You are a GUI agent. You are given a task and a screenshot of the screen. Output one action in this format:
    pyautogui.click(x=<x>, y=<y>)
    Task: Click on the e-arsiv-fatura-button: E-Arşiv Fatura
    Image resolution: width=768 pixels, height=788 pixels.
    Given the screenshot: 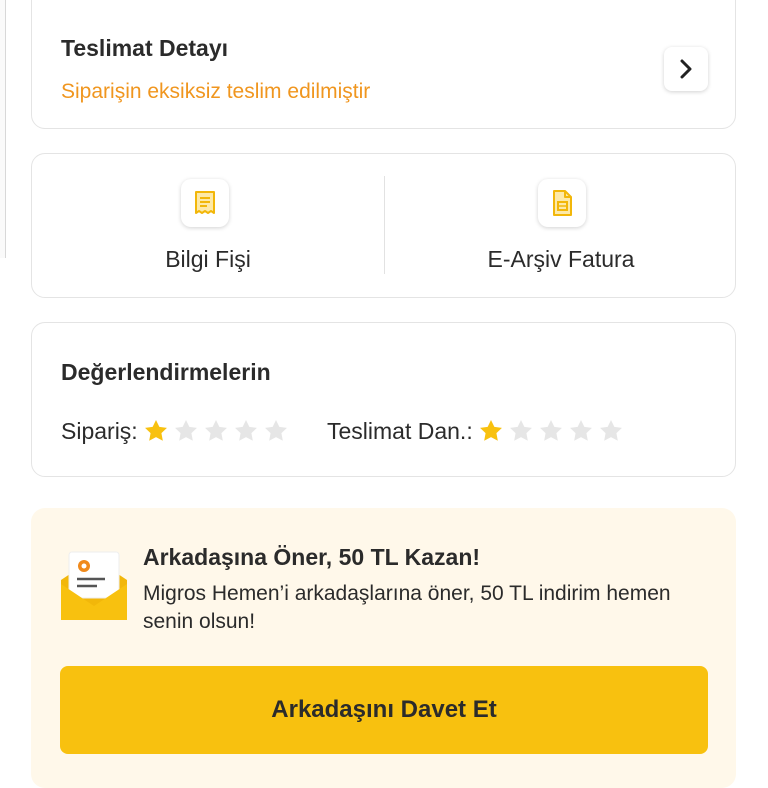 What is the action you would take?
    pyautogui.click(x=561, y=226)
    